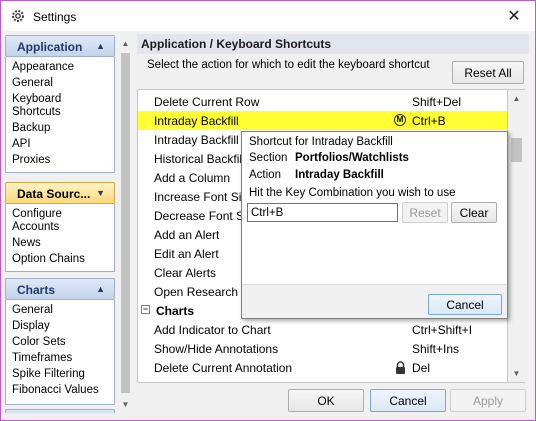  I want to click on key-hint-text: Hit the Key Combination you wish to use, so click(352, 193).